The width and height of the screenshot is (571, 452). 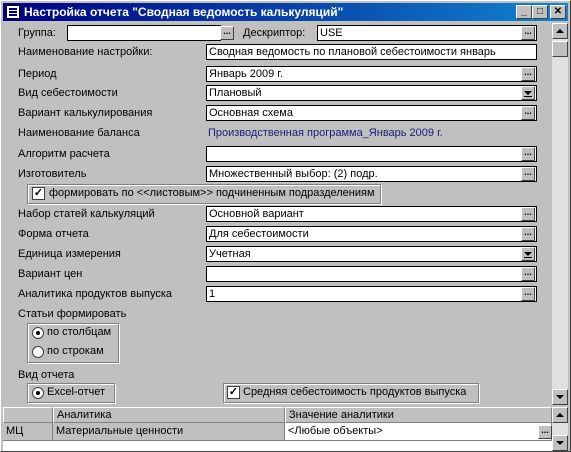 What do you see at coordinates (85, 113) in the screenshot?
I see `calc-variant-label: Вариант калькулирования` at bounding box center [85, 113].